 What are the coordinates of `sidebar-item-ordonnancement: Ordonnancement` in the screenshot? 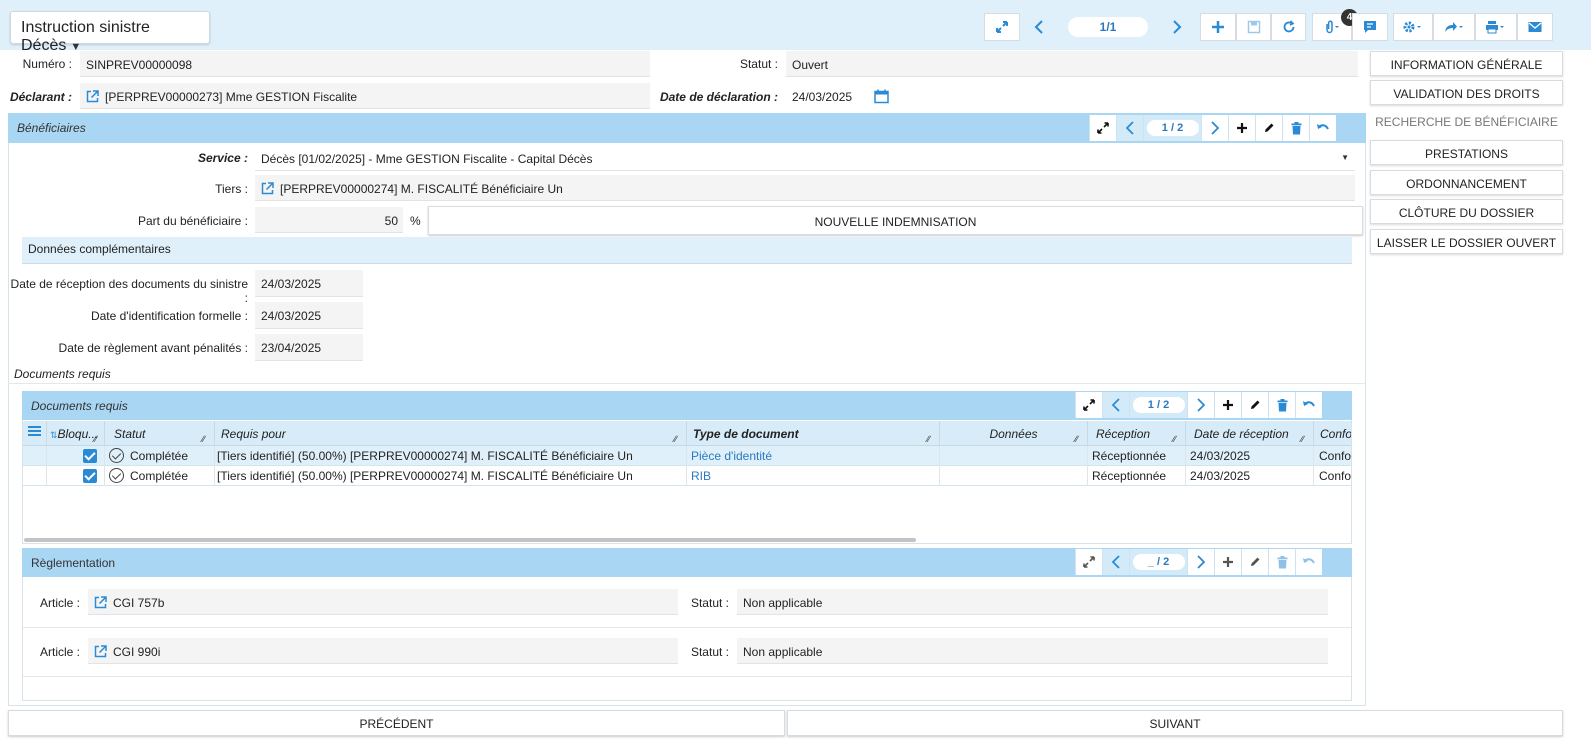 It's located at (1466, 182).